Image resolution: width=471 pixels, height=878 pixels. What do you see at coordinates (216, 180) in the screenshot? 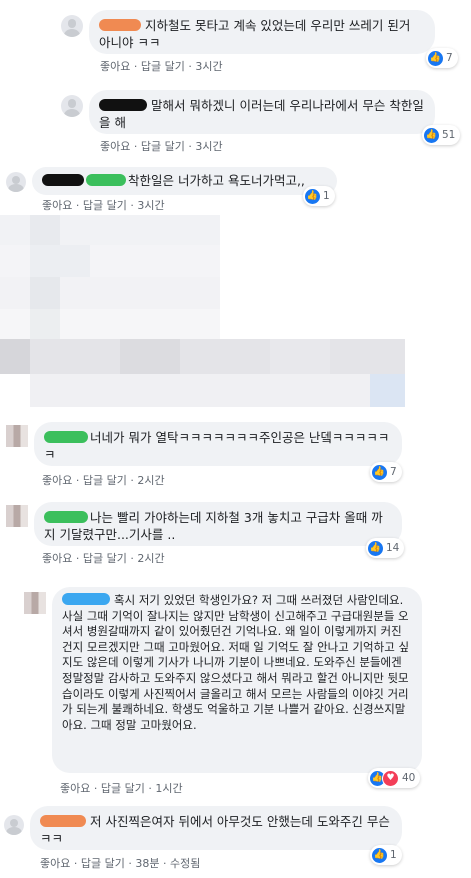
I see `comment-text: 착한일은 너가하고 욕도너가먹고,,` at bounding box center [216, 180].